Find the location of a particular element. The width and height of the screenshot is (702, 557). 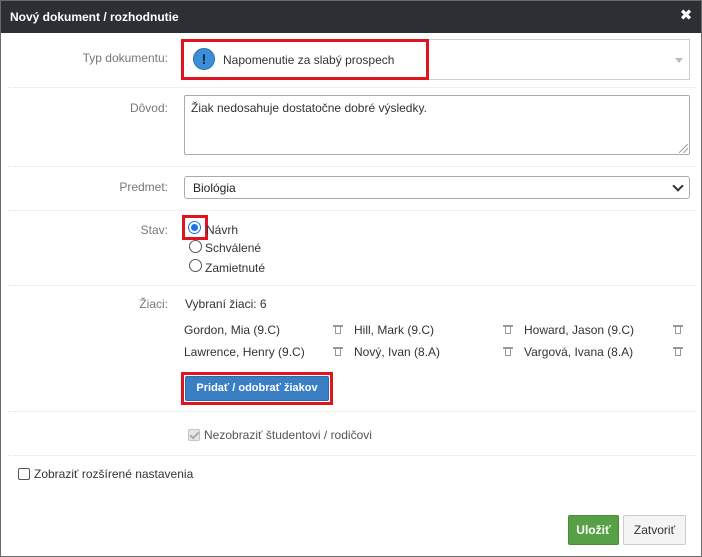

student-name: Hill, Mark (9.C) is located at coordinates (394, 330).